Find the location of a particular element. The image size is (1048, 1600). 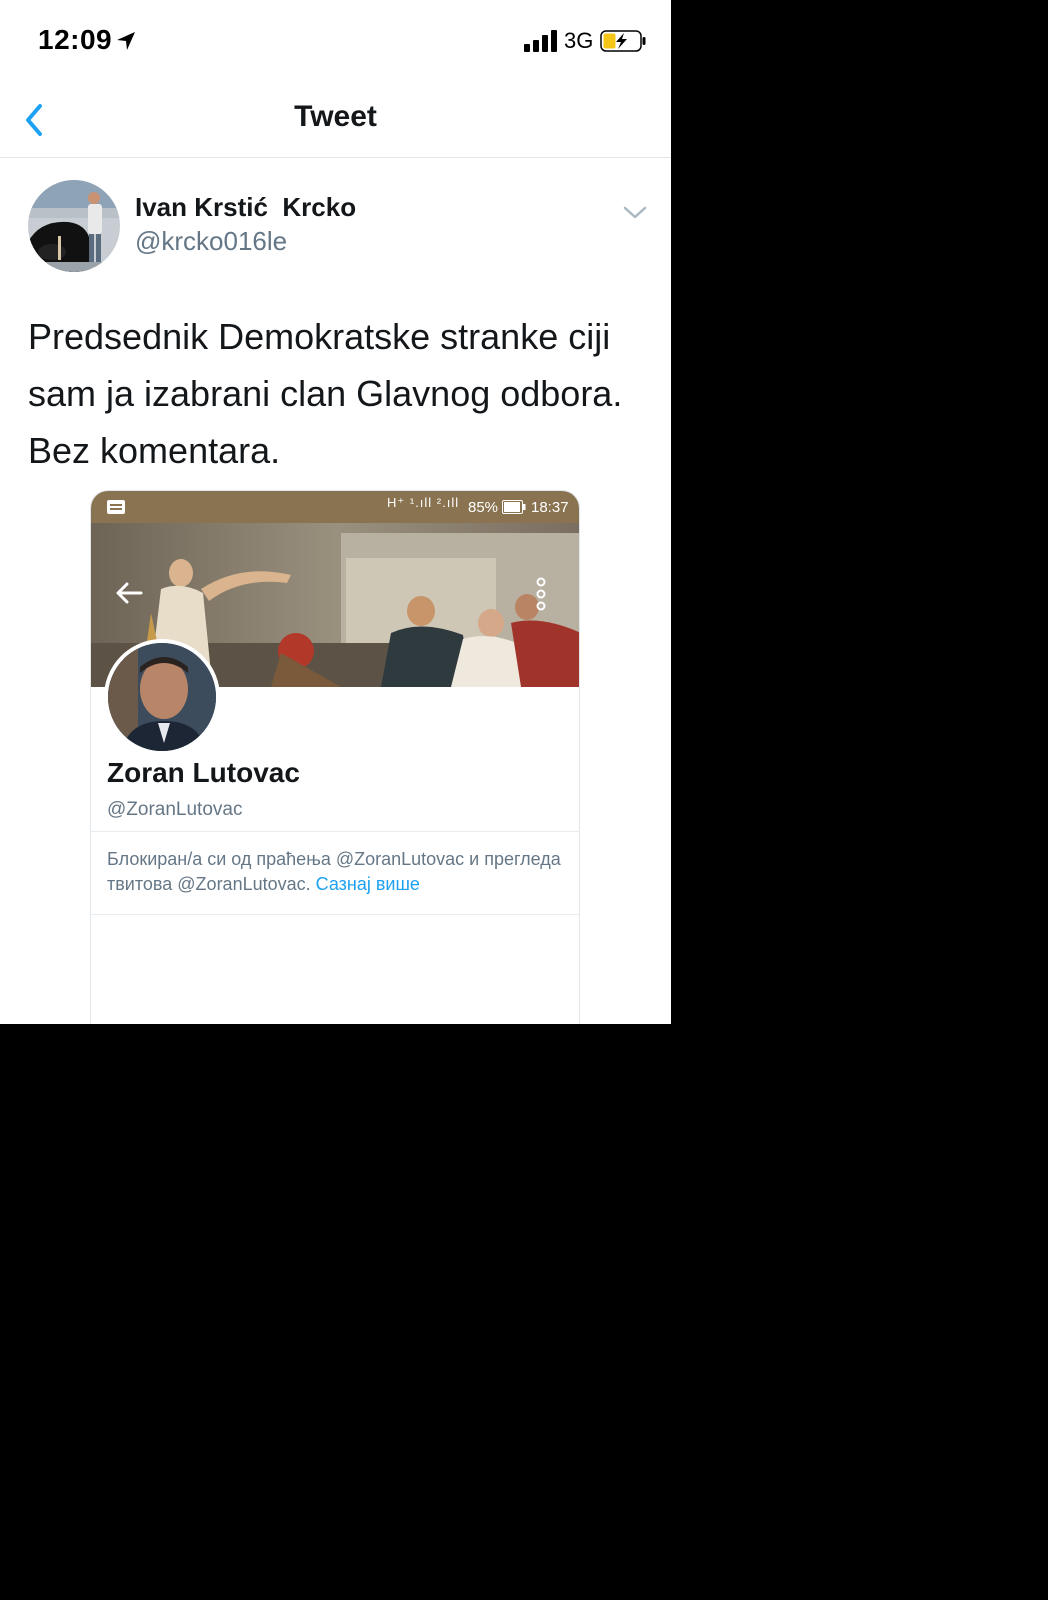

author-handle: @krcko016le is located at coordinates (211, 241).